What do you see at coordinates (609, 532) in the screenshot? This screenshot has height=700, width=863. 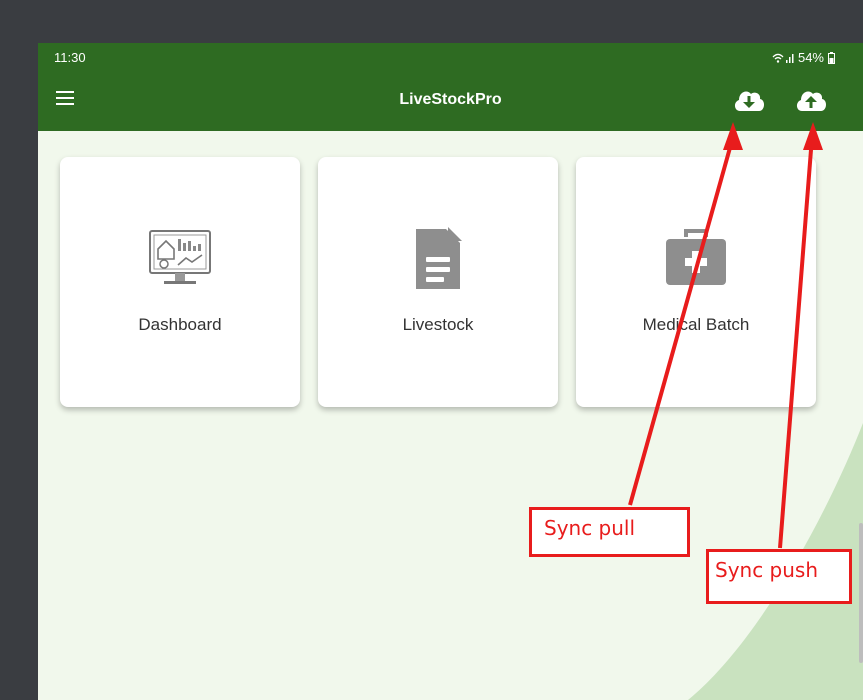 I see `sync-pull-annotation: Sync pull` at bounding box center [609, 532].